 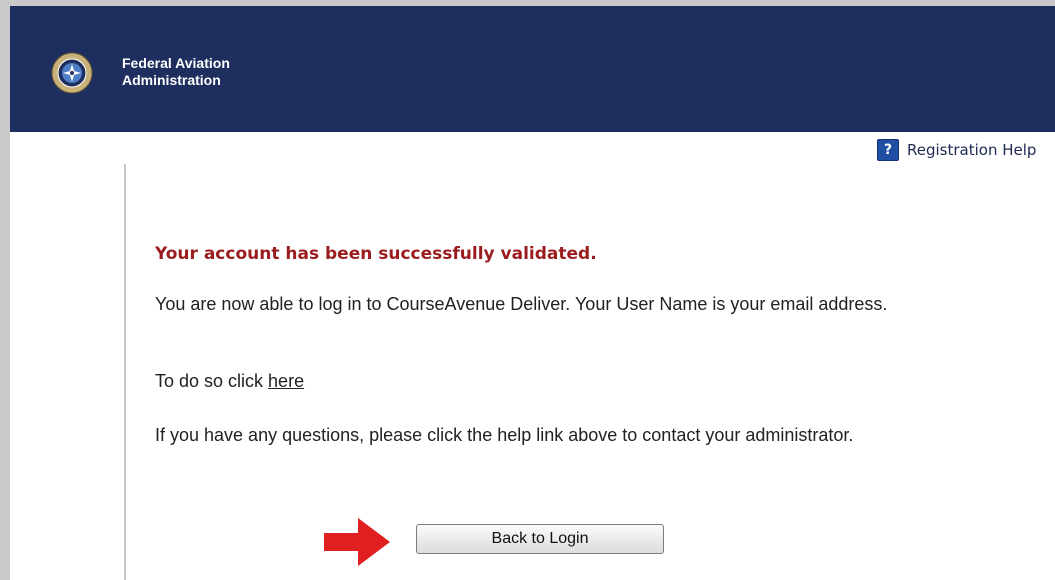 I want to click on back-to-login-button: Back to Login, so click(x=540, y=539).